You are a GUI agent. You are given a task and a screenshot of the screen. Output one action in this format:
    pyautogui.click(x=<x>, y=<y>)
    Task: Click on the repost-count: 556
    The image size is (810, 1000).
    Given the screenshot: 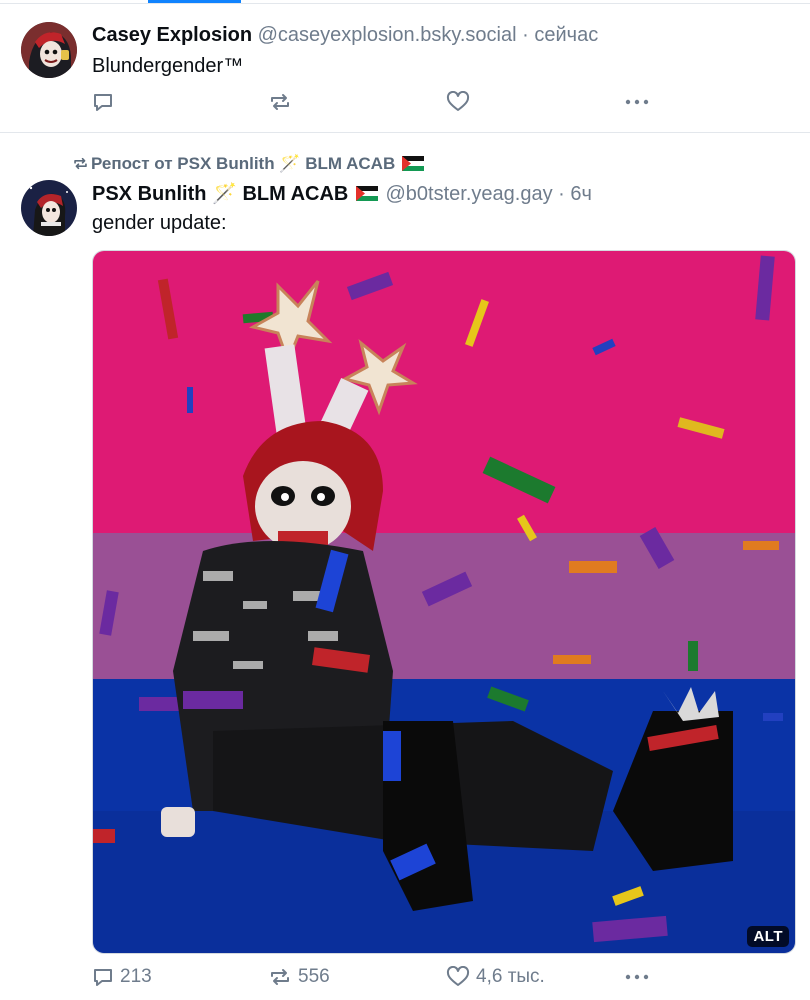 What is the action you would take?
    pyautogui.click(x=314, y=976)
    